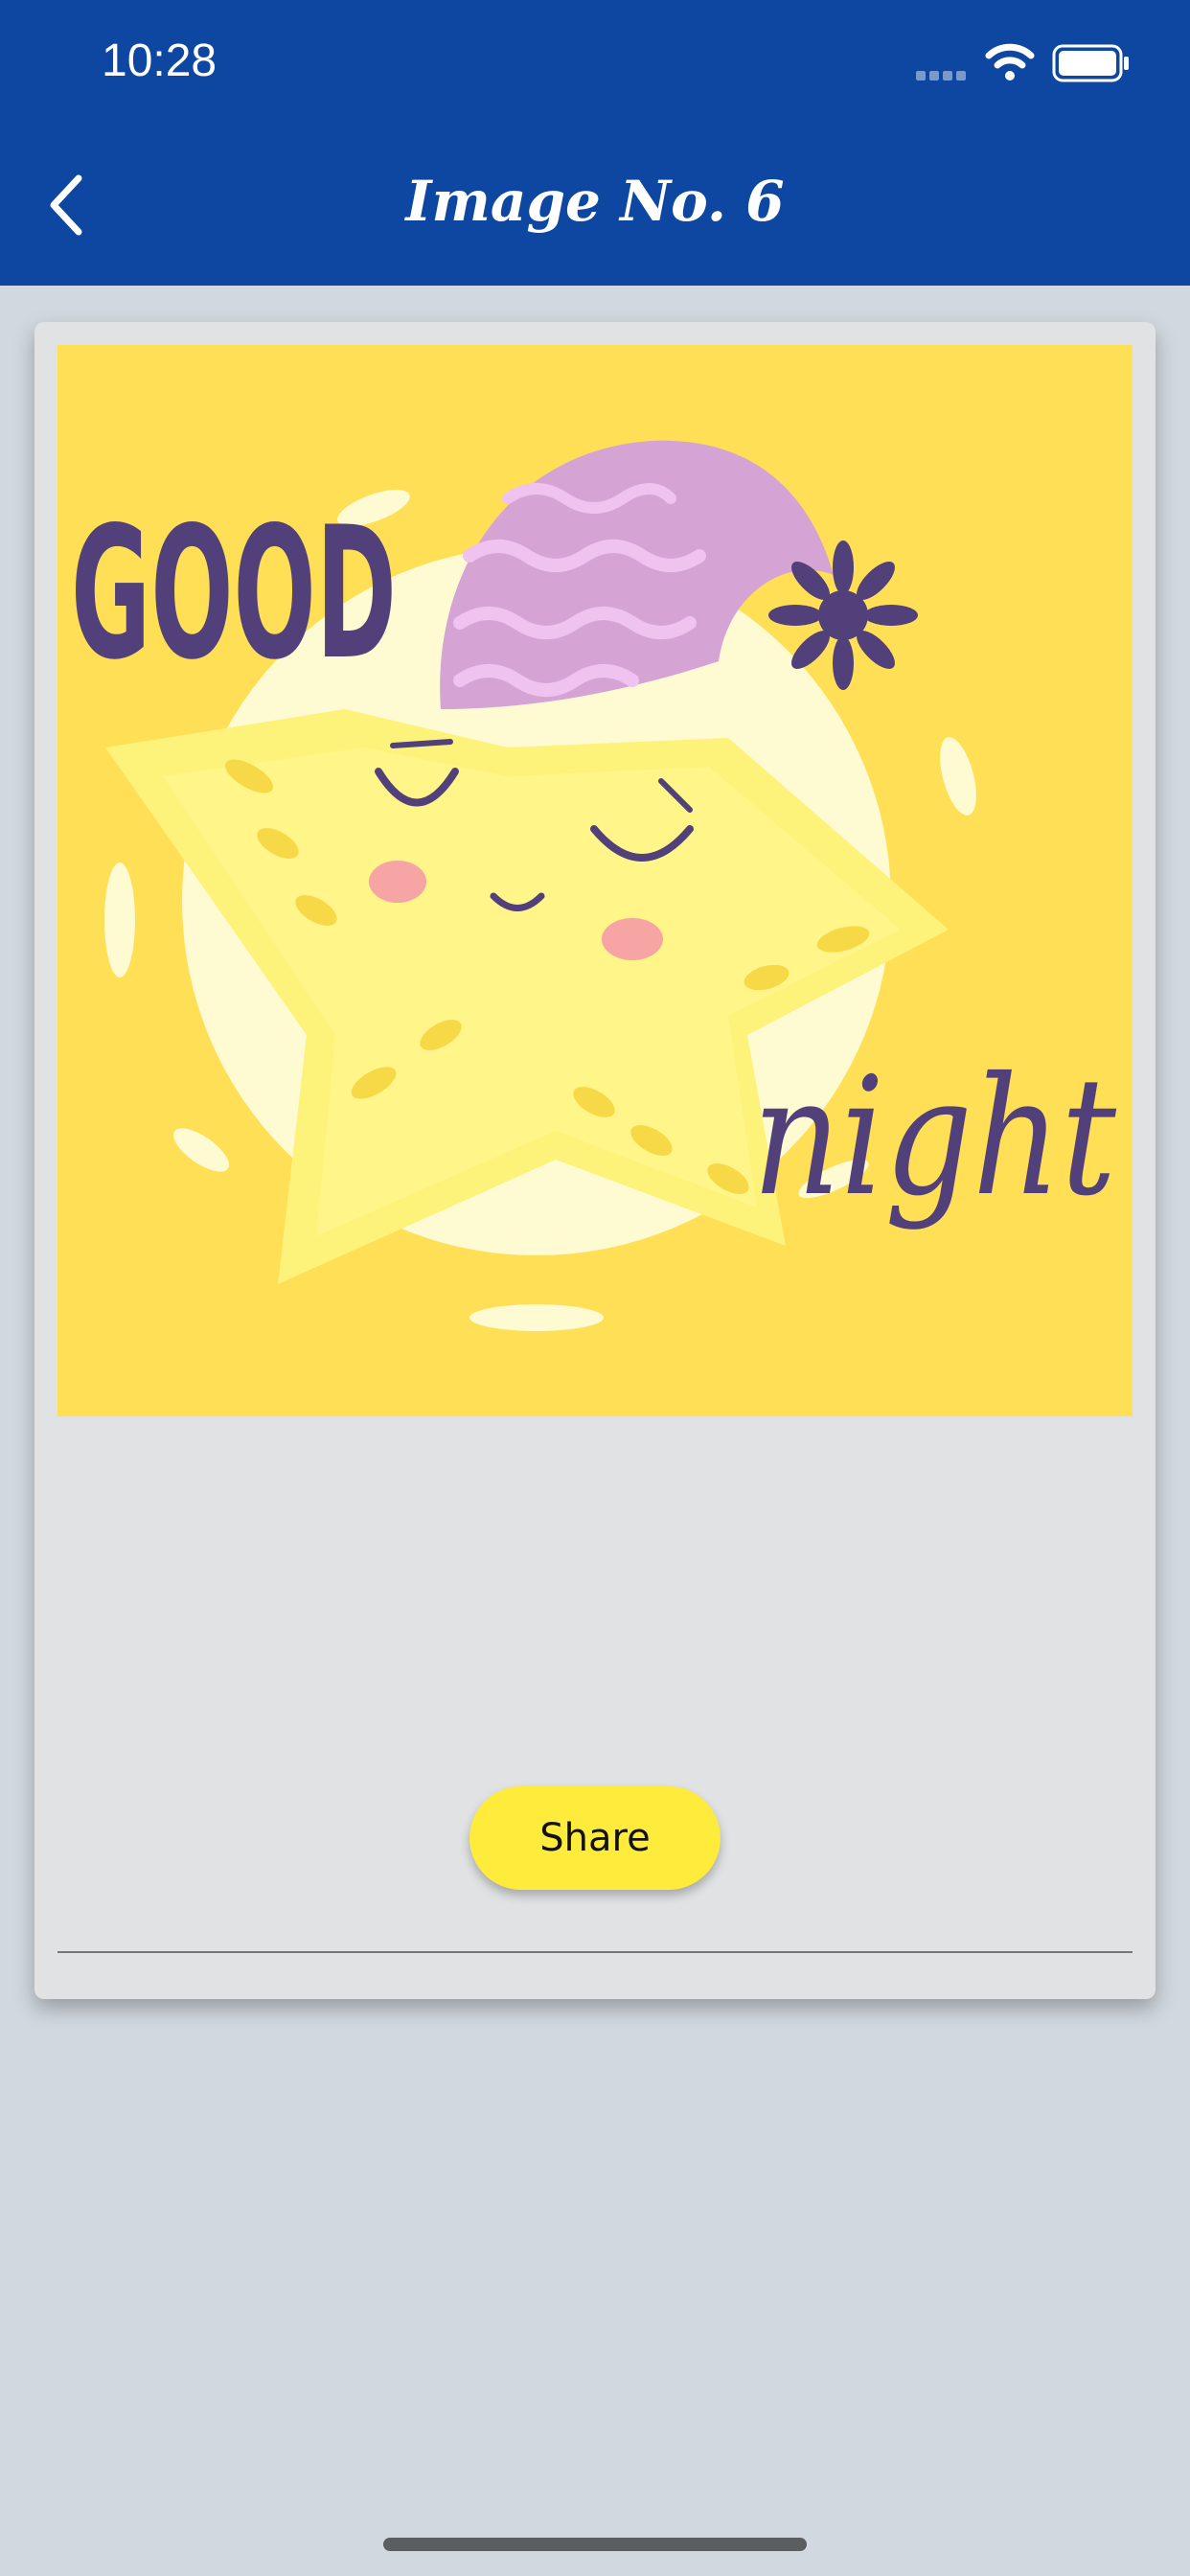 Image resolution: width=1190 pixels, height=2576 pixels. I want to click on home-indicator, so click(595, 2544).